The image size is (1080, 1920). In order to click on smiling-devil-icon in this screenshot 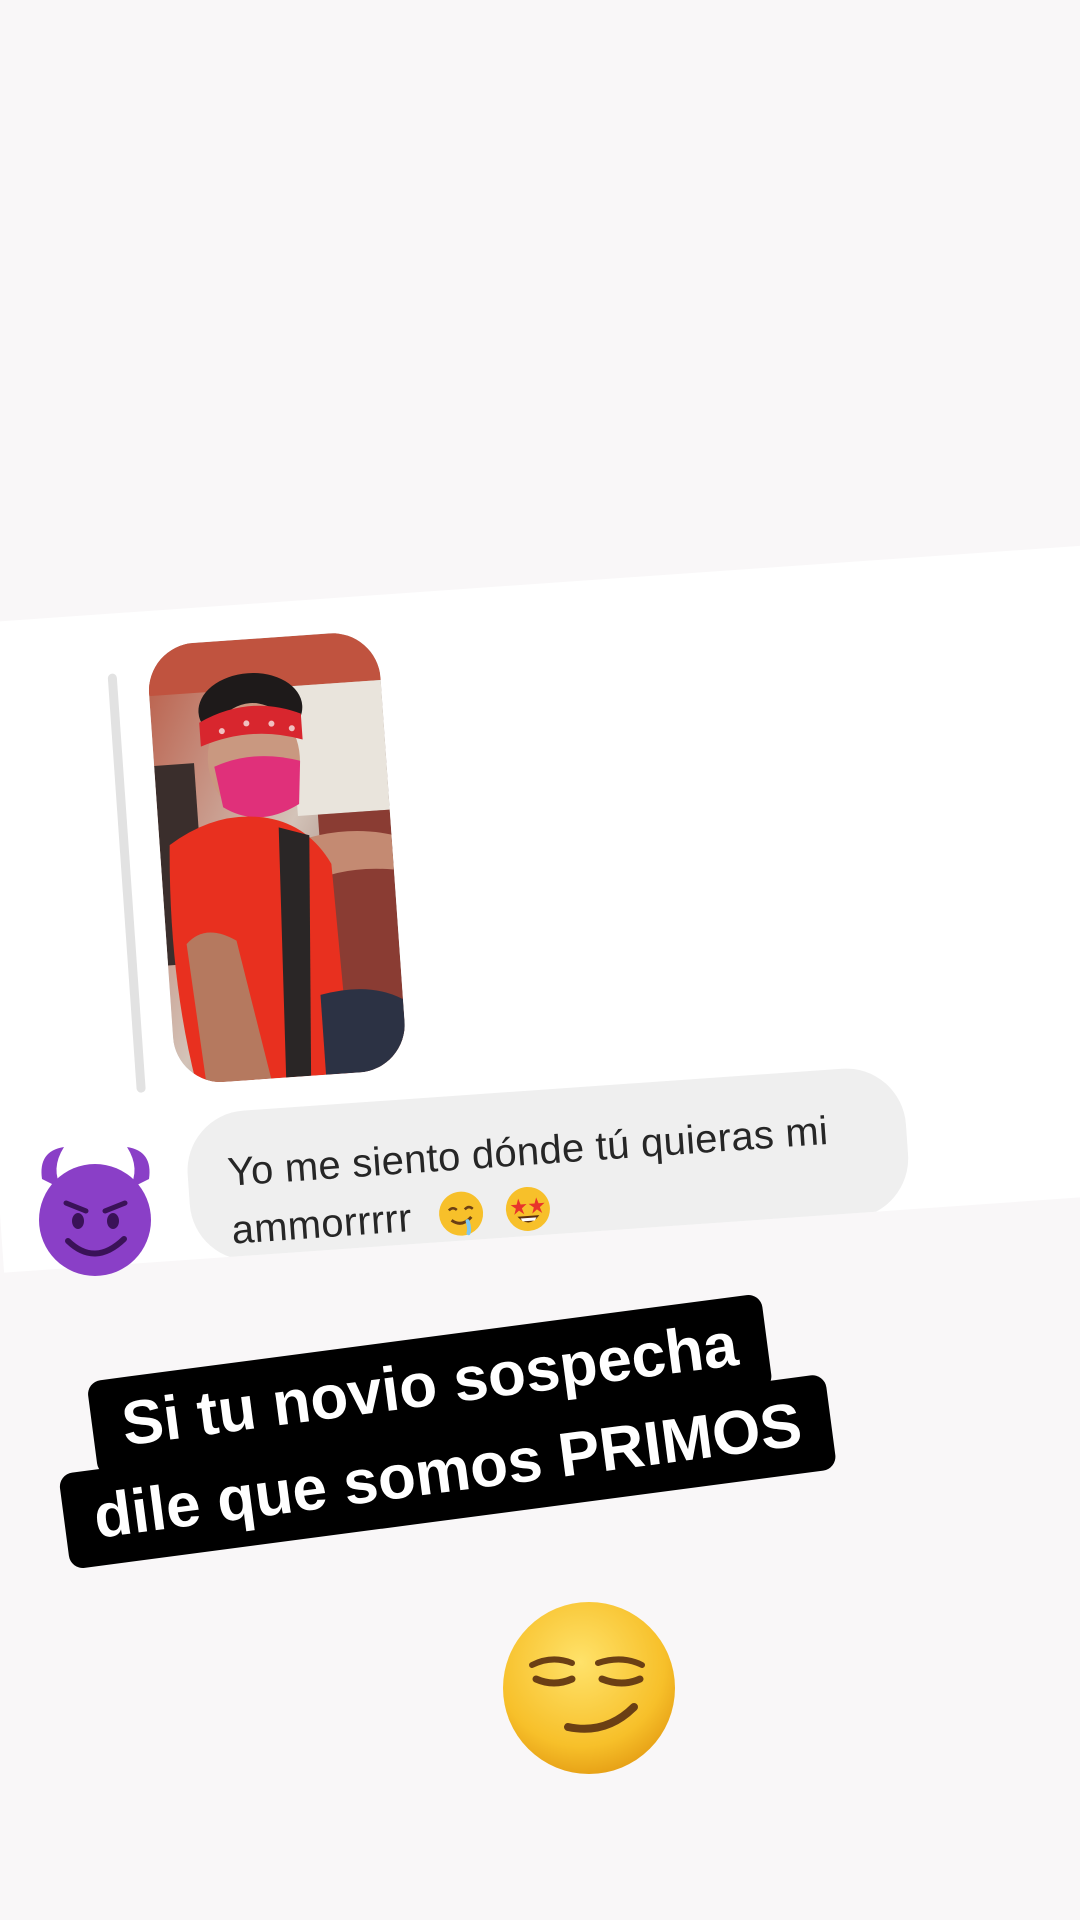, I will do `click(95, 1211)`.